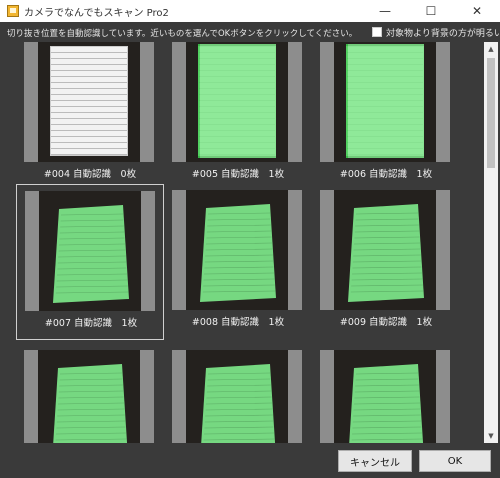  What do you see at coordinates (431, 11) in the screenshot?
I see `maximize-button: ☐` at bounding box center [431, 11].